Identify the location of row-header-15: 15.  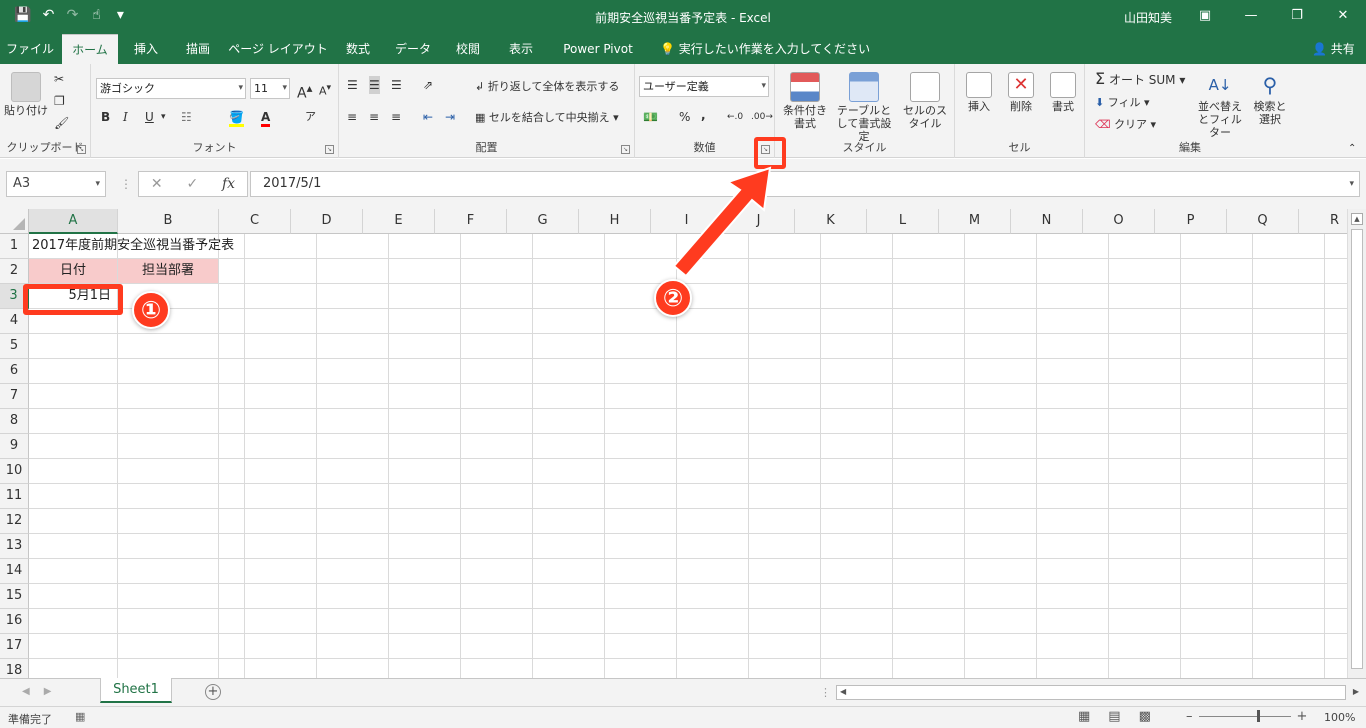
(14, 596).